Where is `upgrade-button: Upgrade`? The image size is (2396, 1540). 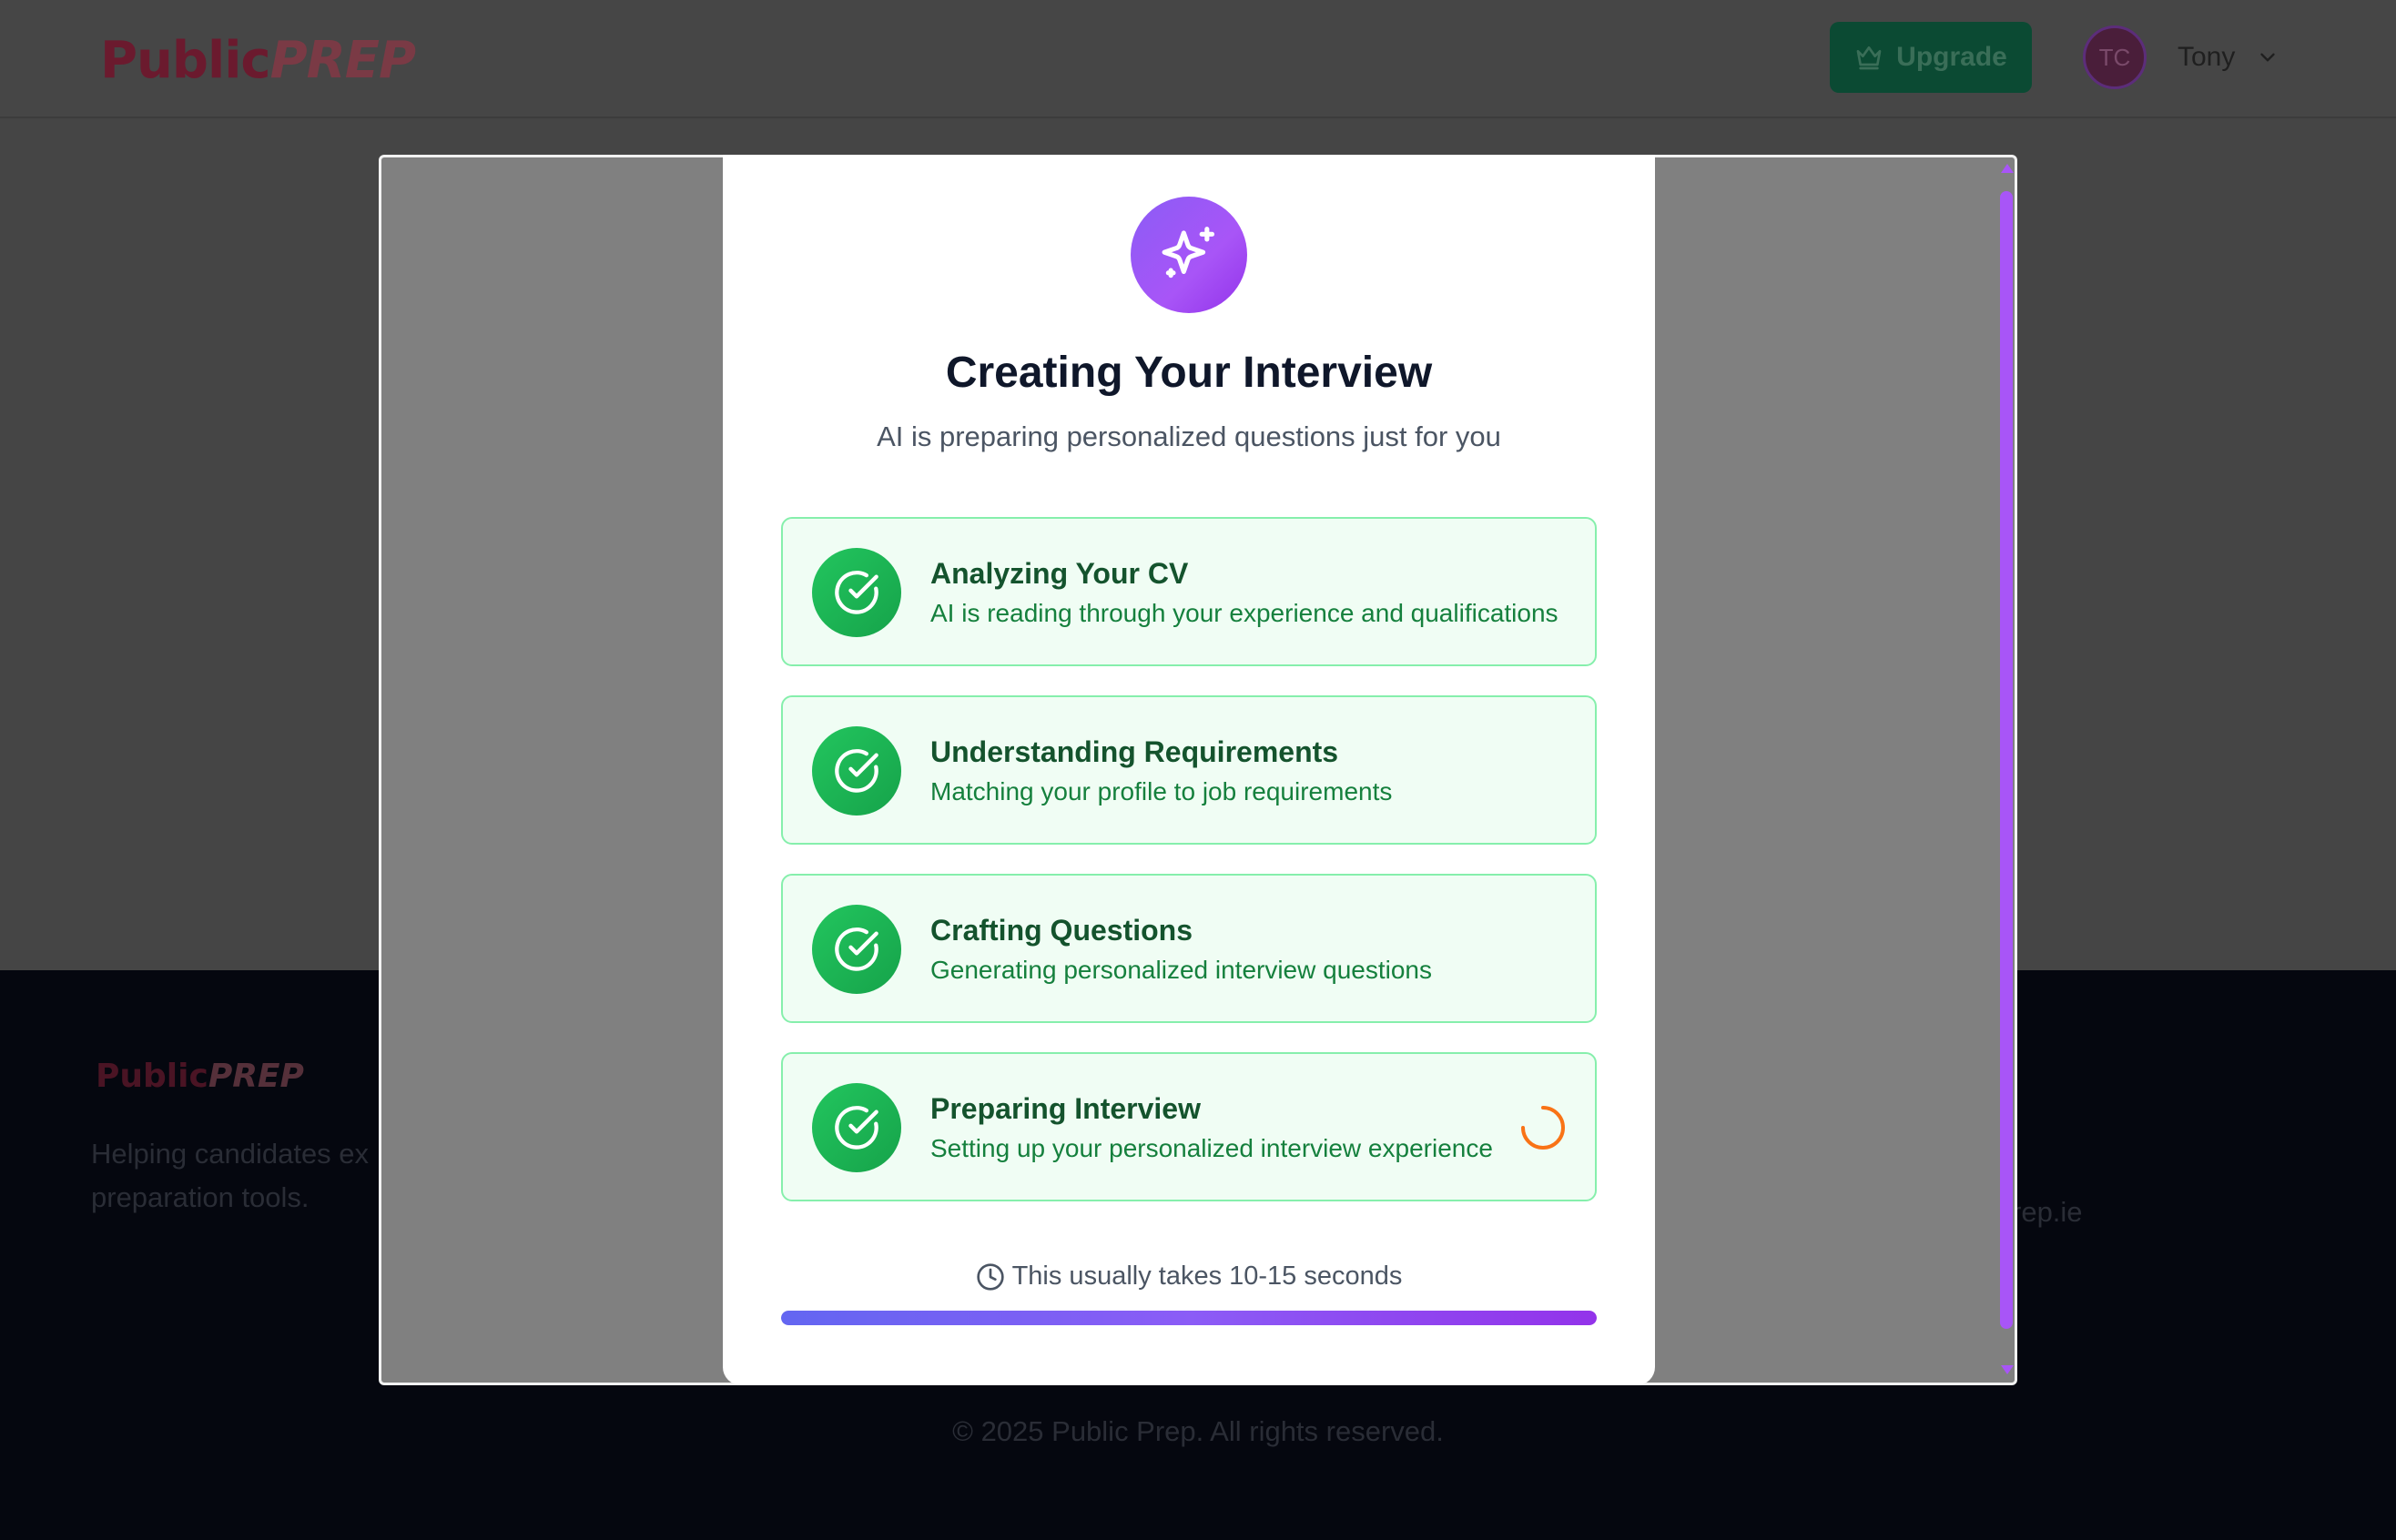 upgrade-button: Upgrade is located at coordinates (1931, 57).